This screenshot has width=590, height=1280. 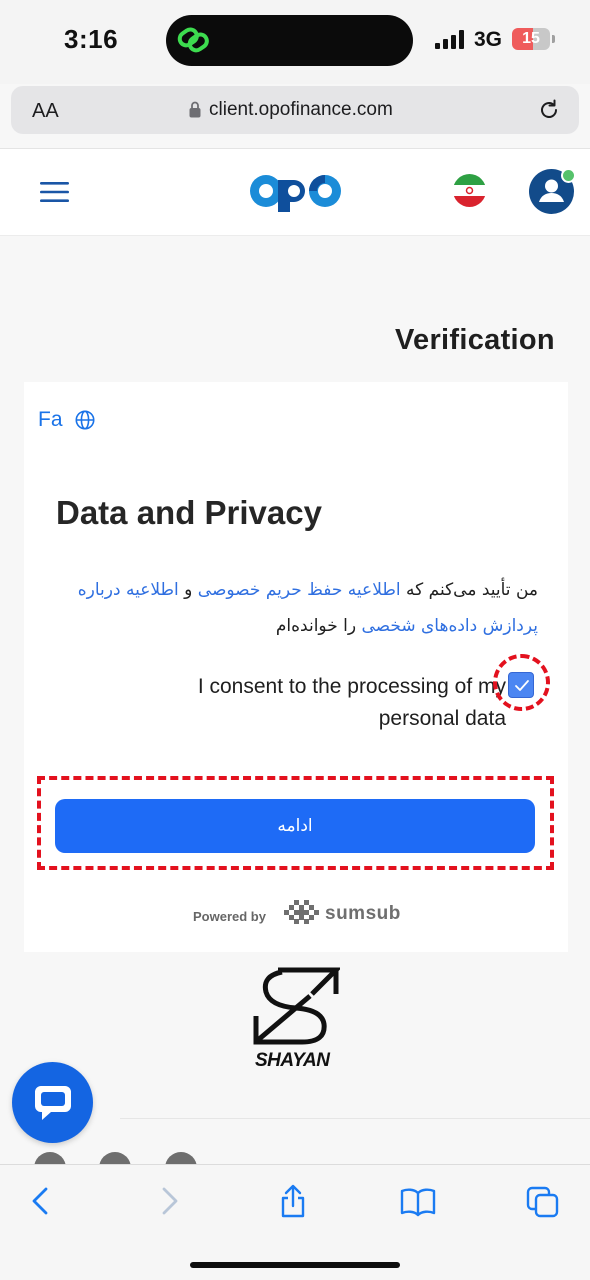 I want to click on watermark-text: SHAYAN, so click(x=292, y=1060).